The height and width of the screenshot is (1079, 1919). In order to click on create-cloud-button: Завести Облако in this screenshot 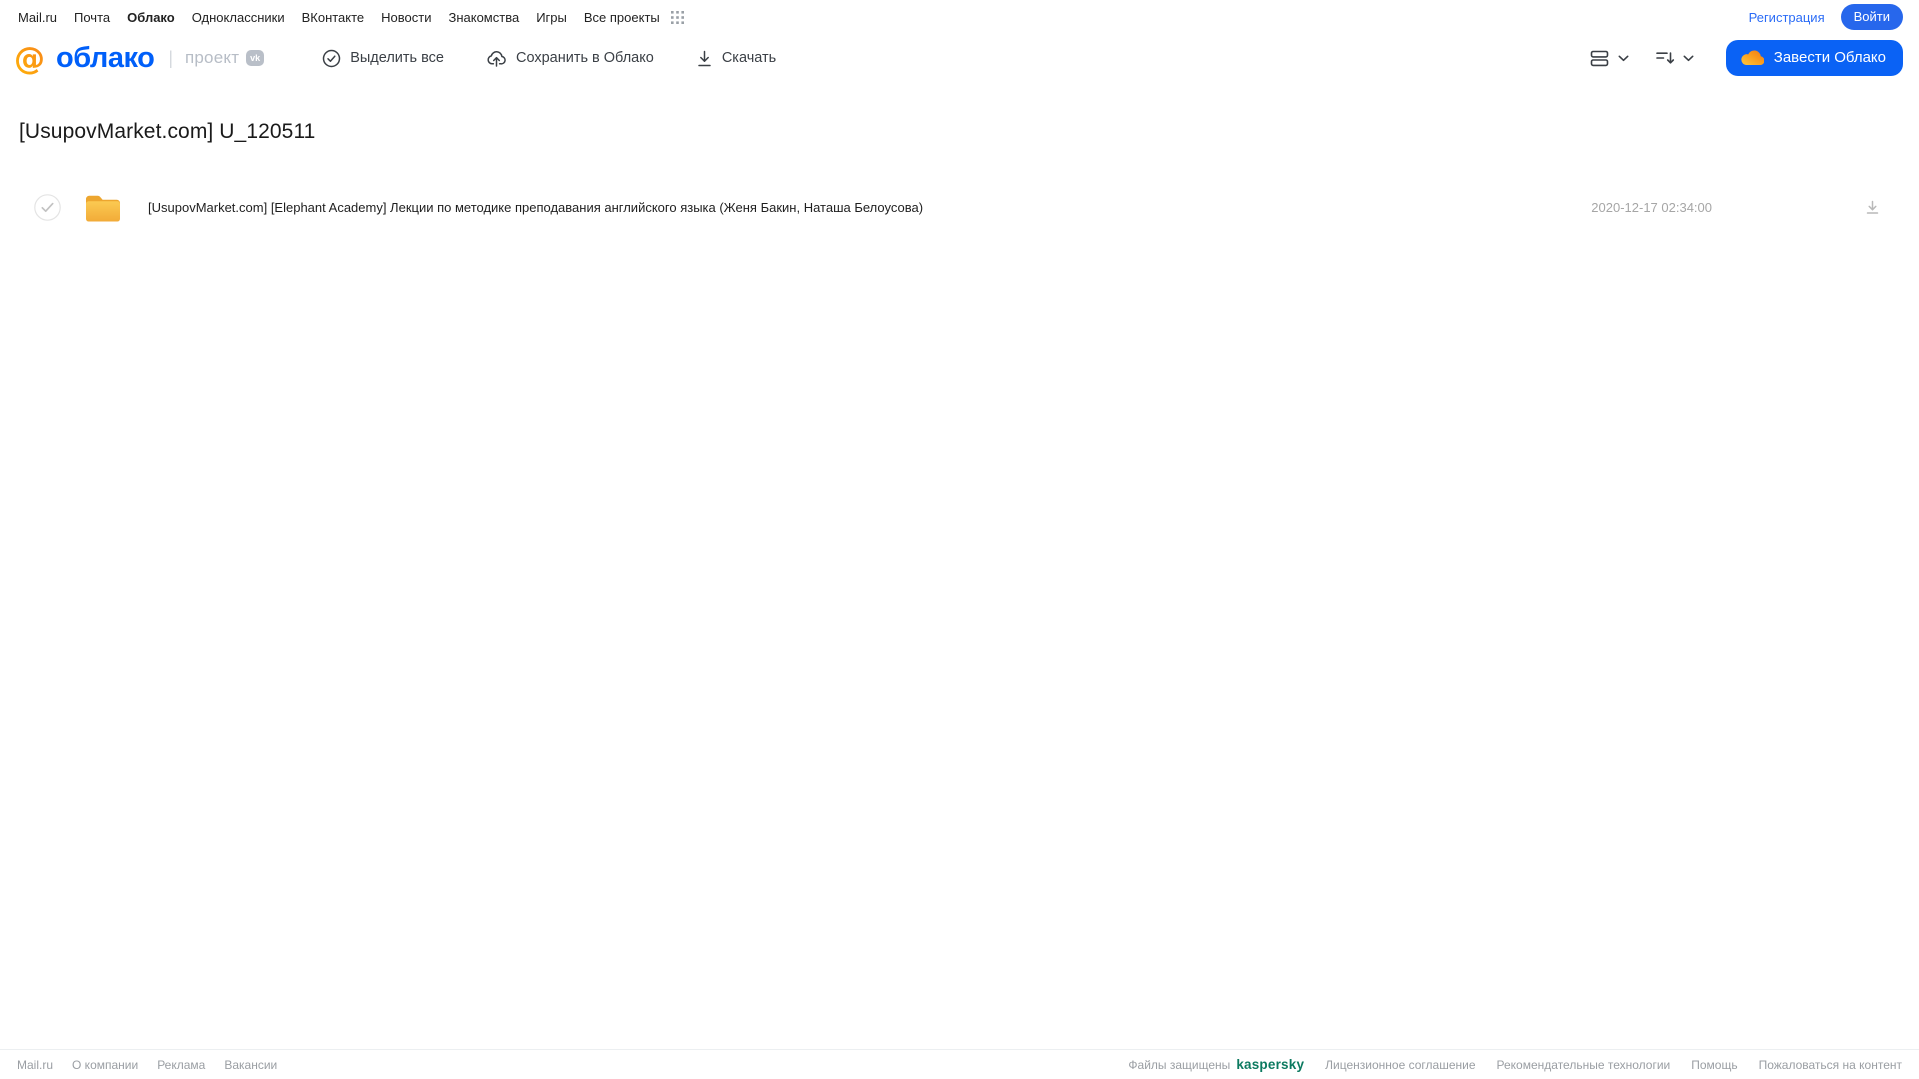, I will do `click(1814, 58)`.